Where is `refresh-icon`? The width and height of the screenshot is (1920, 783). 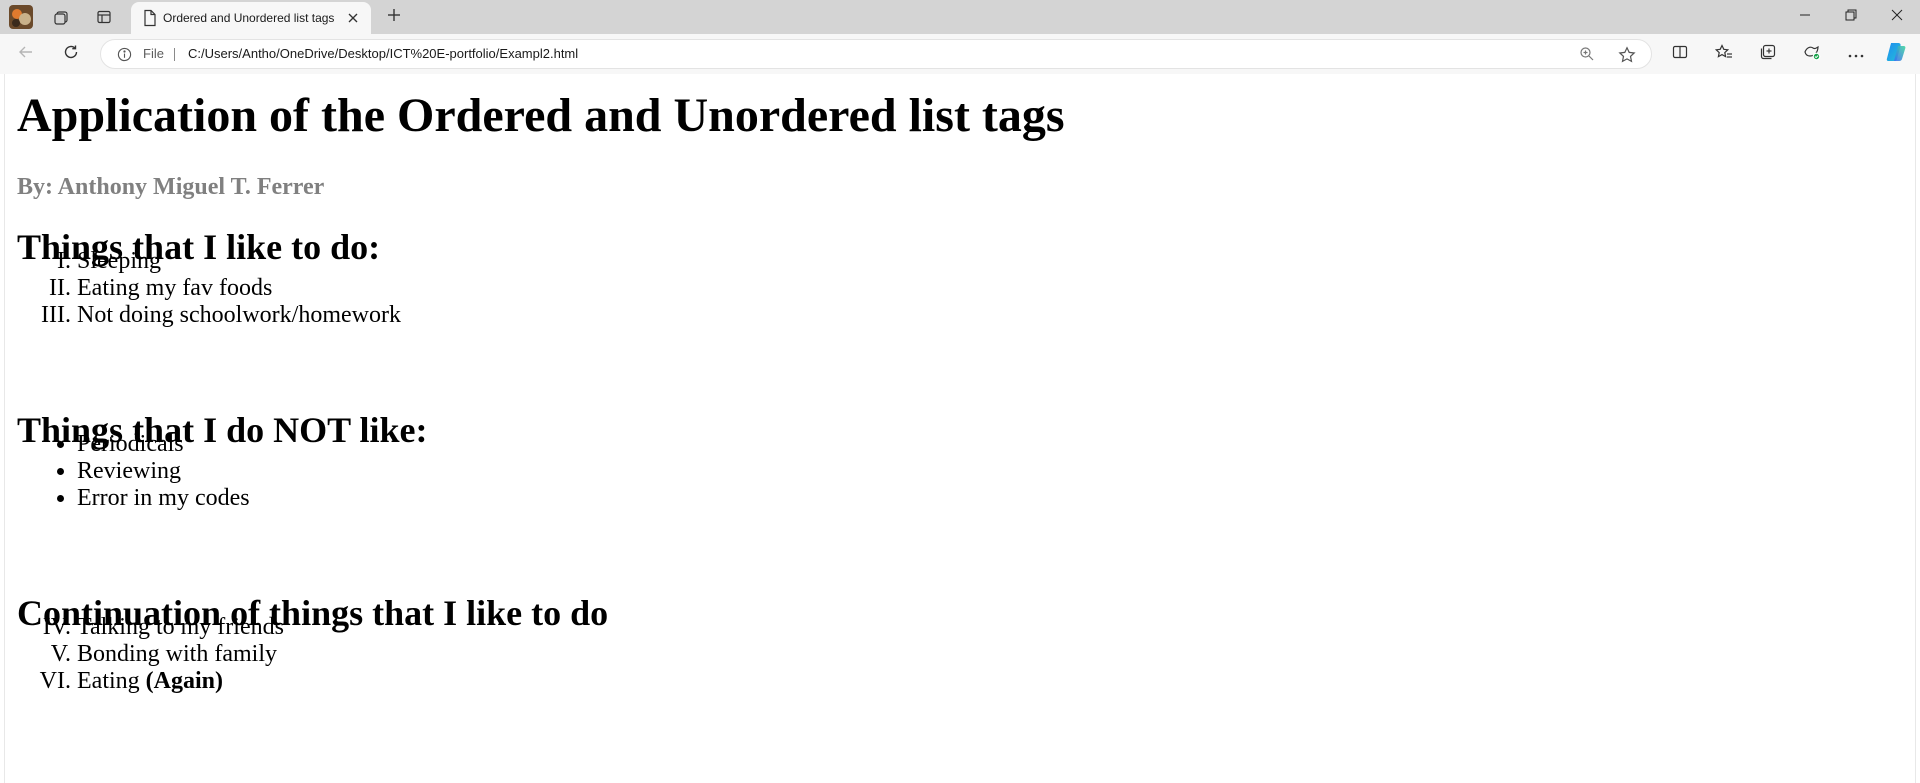
refresh-icon is located at coordinates (71, 54).